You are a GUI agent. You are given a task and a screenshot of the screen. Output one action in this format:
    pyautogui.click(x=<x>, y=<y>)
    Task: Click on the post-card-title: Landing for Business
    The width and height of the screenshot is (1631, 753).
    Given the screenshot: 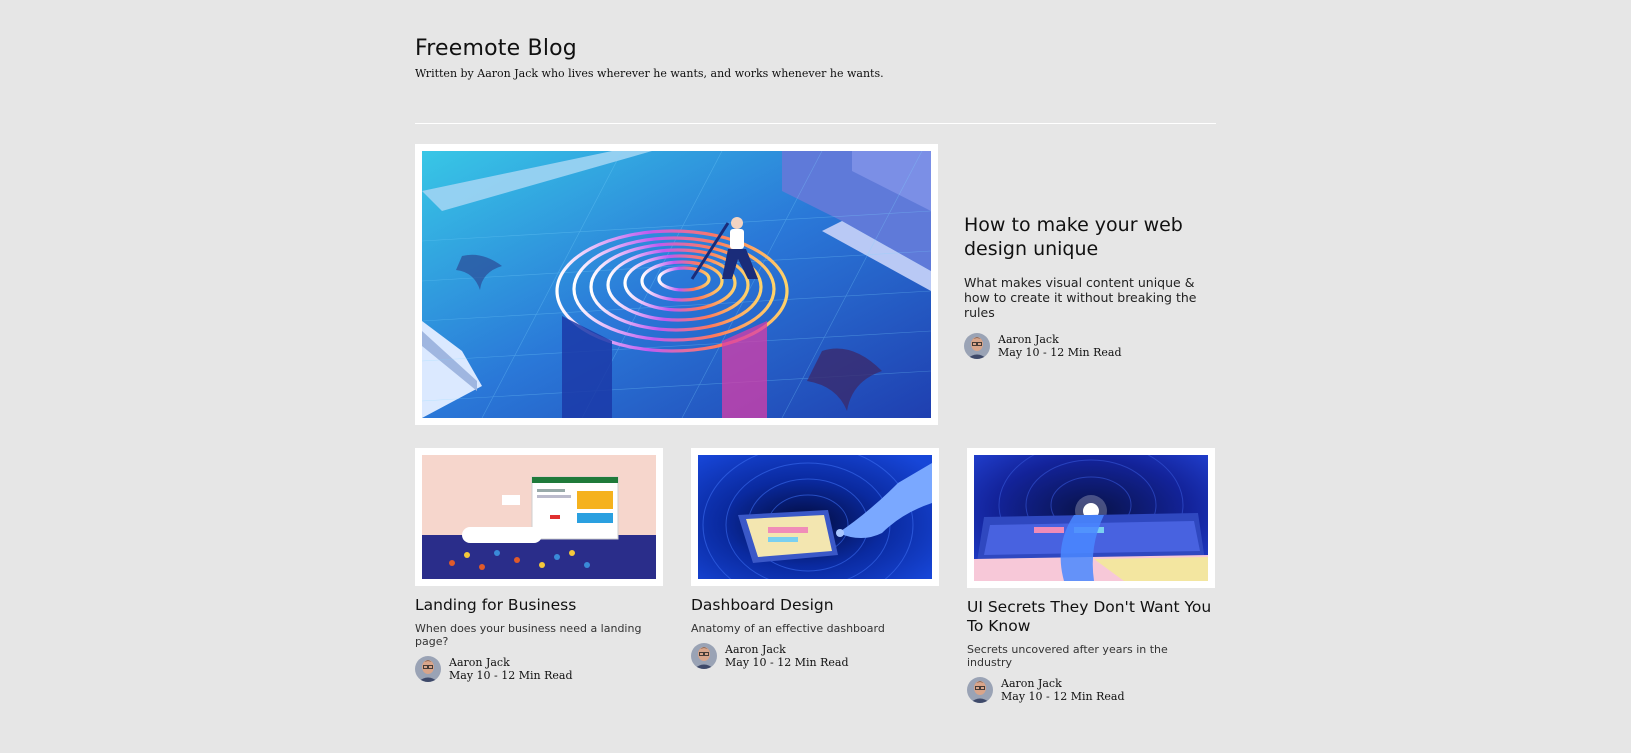 What is the action you would take?
    pyautogui.click(x=539, y=605)
    